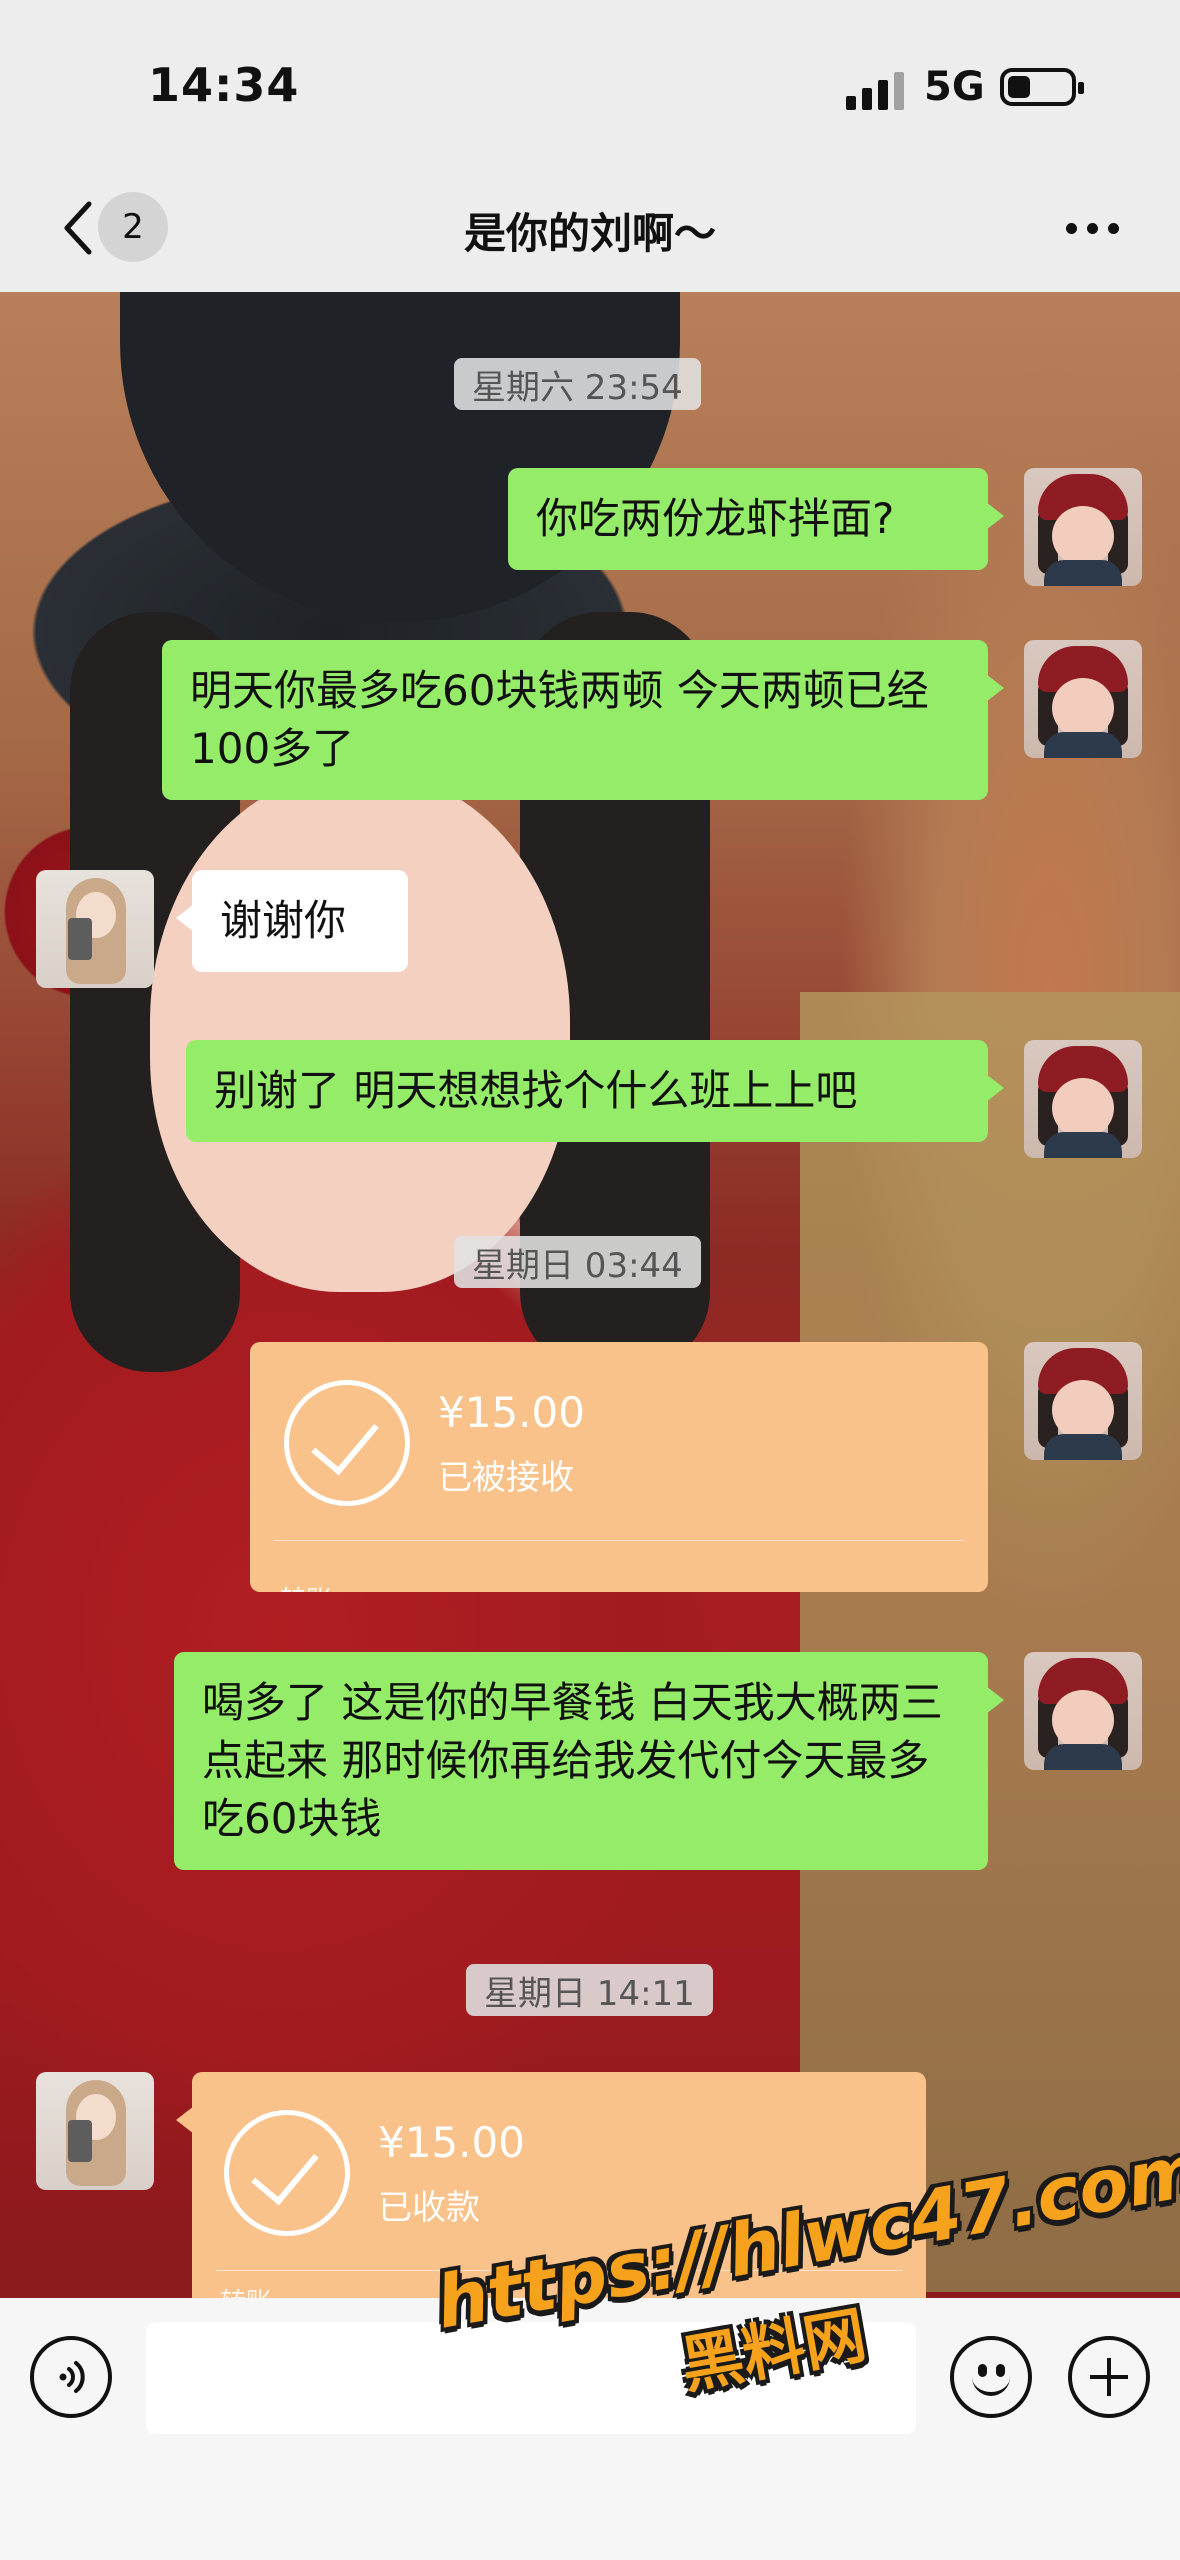 Image resolution: width=1180 pixels, height=2560 pixels. What do you see at coordinates (583, 720) in the screenshot?
I see `message-bubble-self: 明天你最多吃60块钱两顿 今天两顿已经100多了` at bounding box center [583, 720].